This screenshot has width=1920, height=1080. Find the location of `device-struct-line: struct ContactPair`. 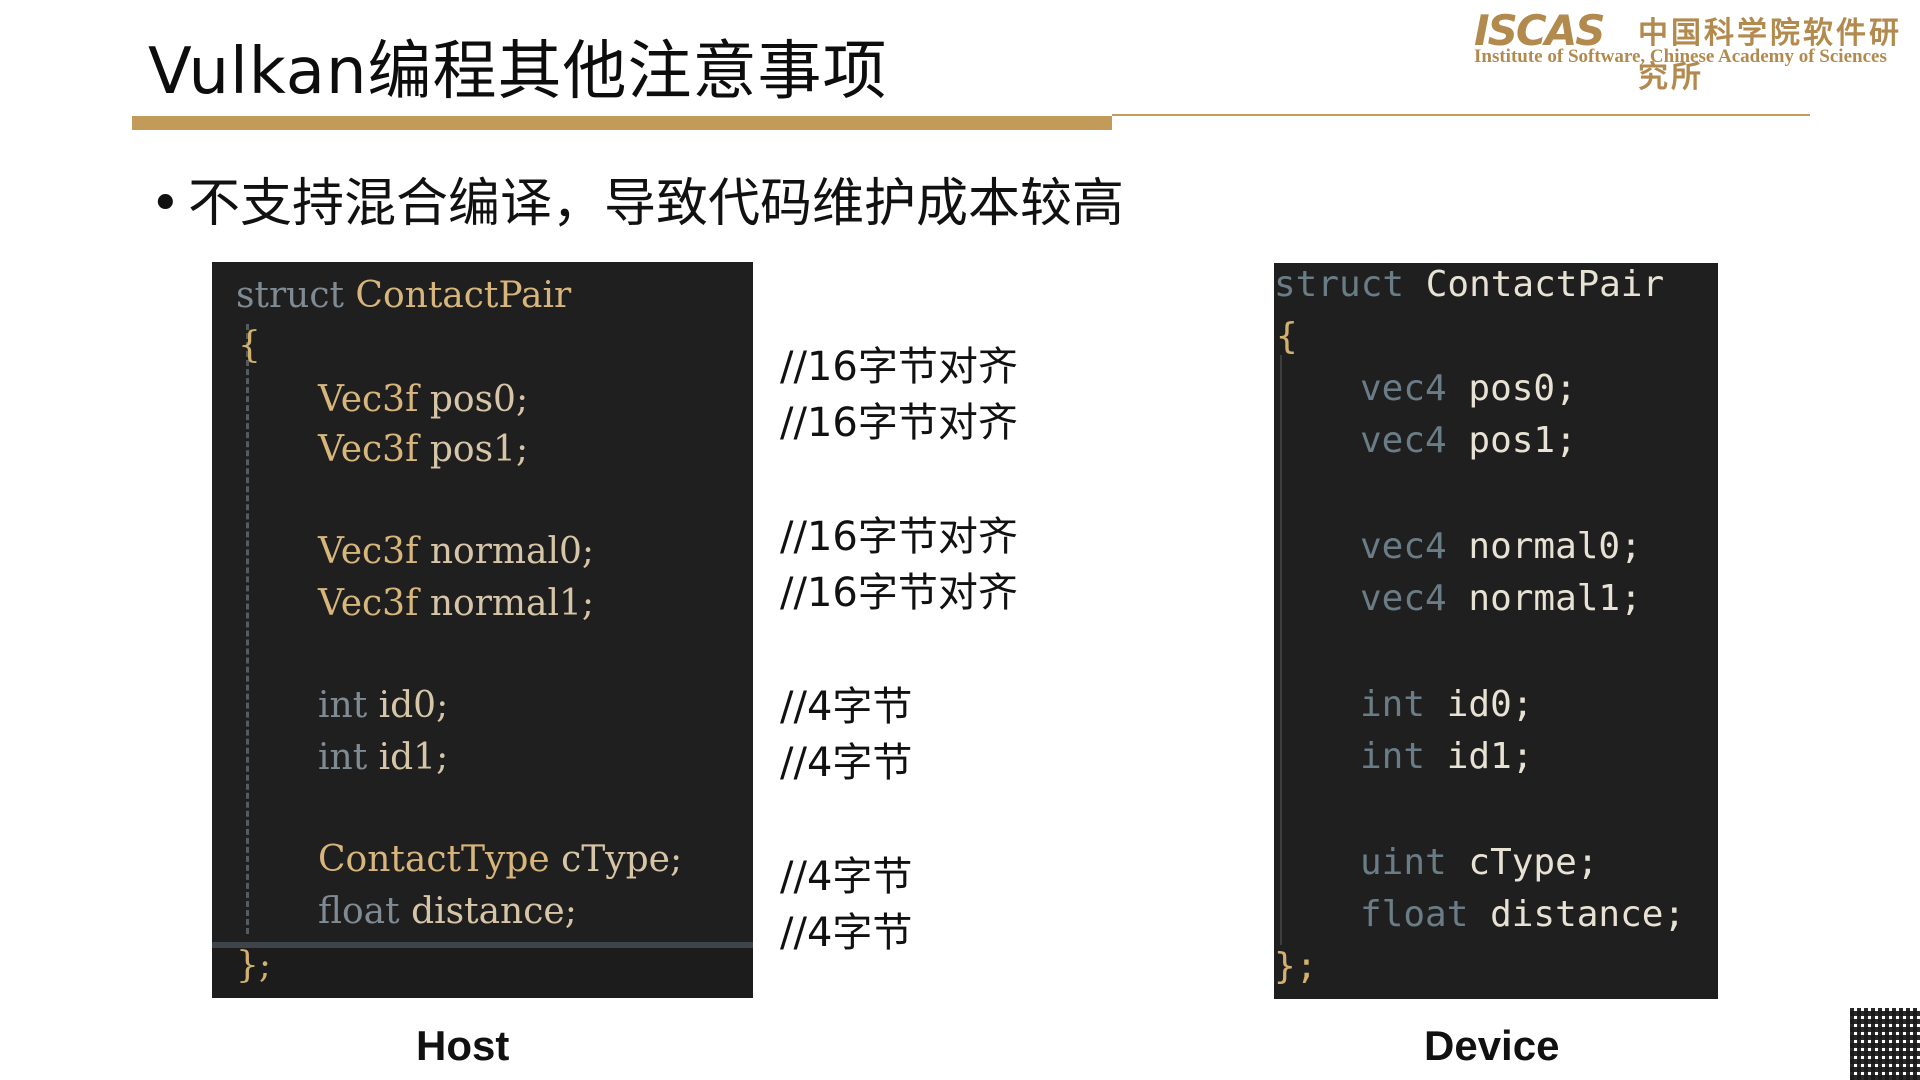

device-struct-line: struct ContactPair is located at coordinates (1469, 285).